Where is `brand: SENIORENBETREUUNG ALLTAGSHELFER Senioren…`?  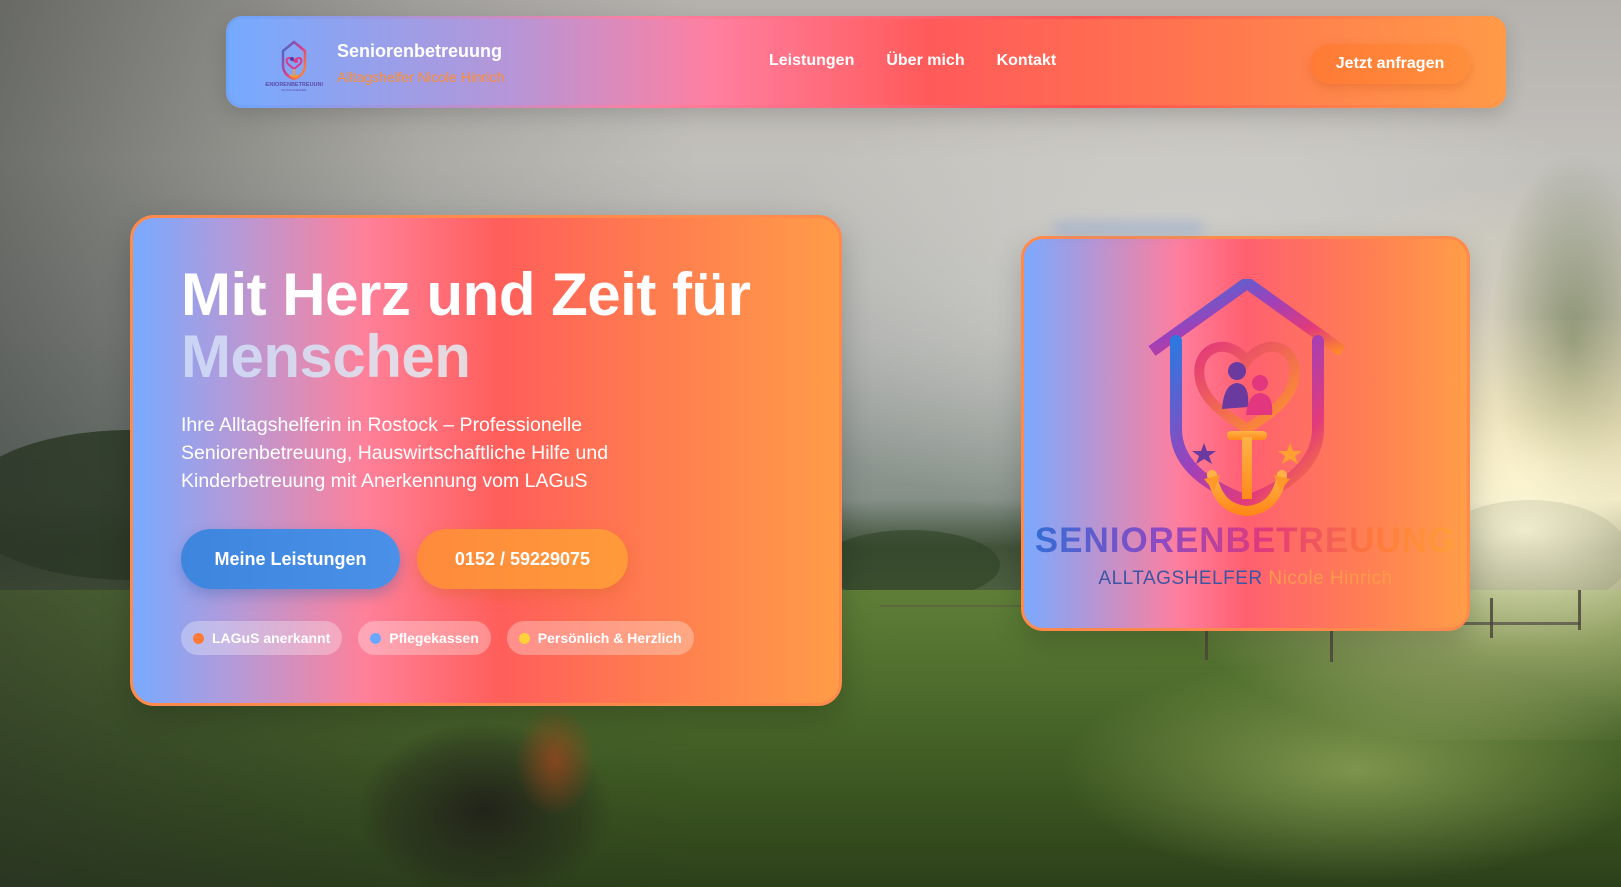
brand: SENIORENBETREUUNG ALLTAGSHELFER Senioren… is located at coordinates (383, 64).